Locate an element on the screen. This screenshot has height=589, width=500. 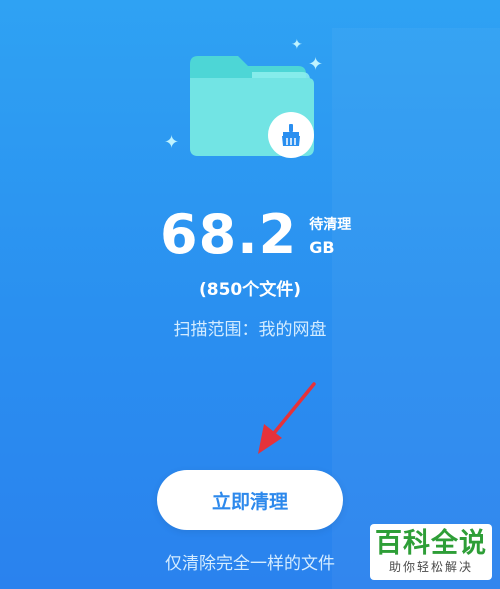
watermark-title: 百科全说 is located at coordinates (431, 543).